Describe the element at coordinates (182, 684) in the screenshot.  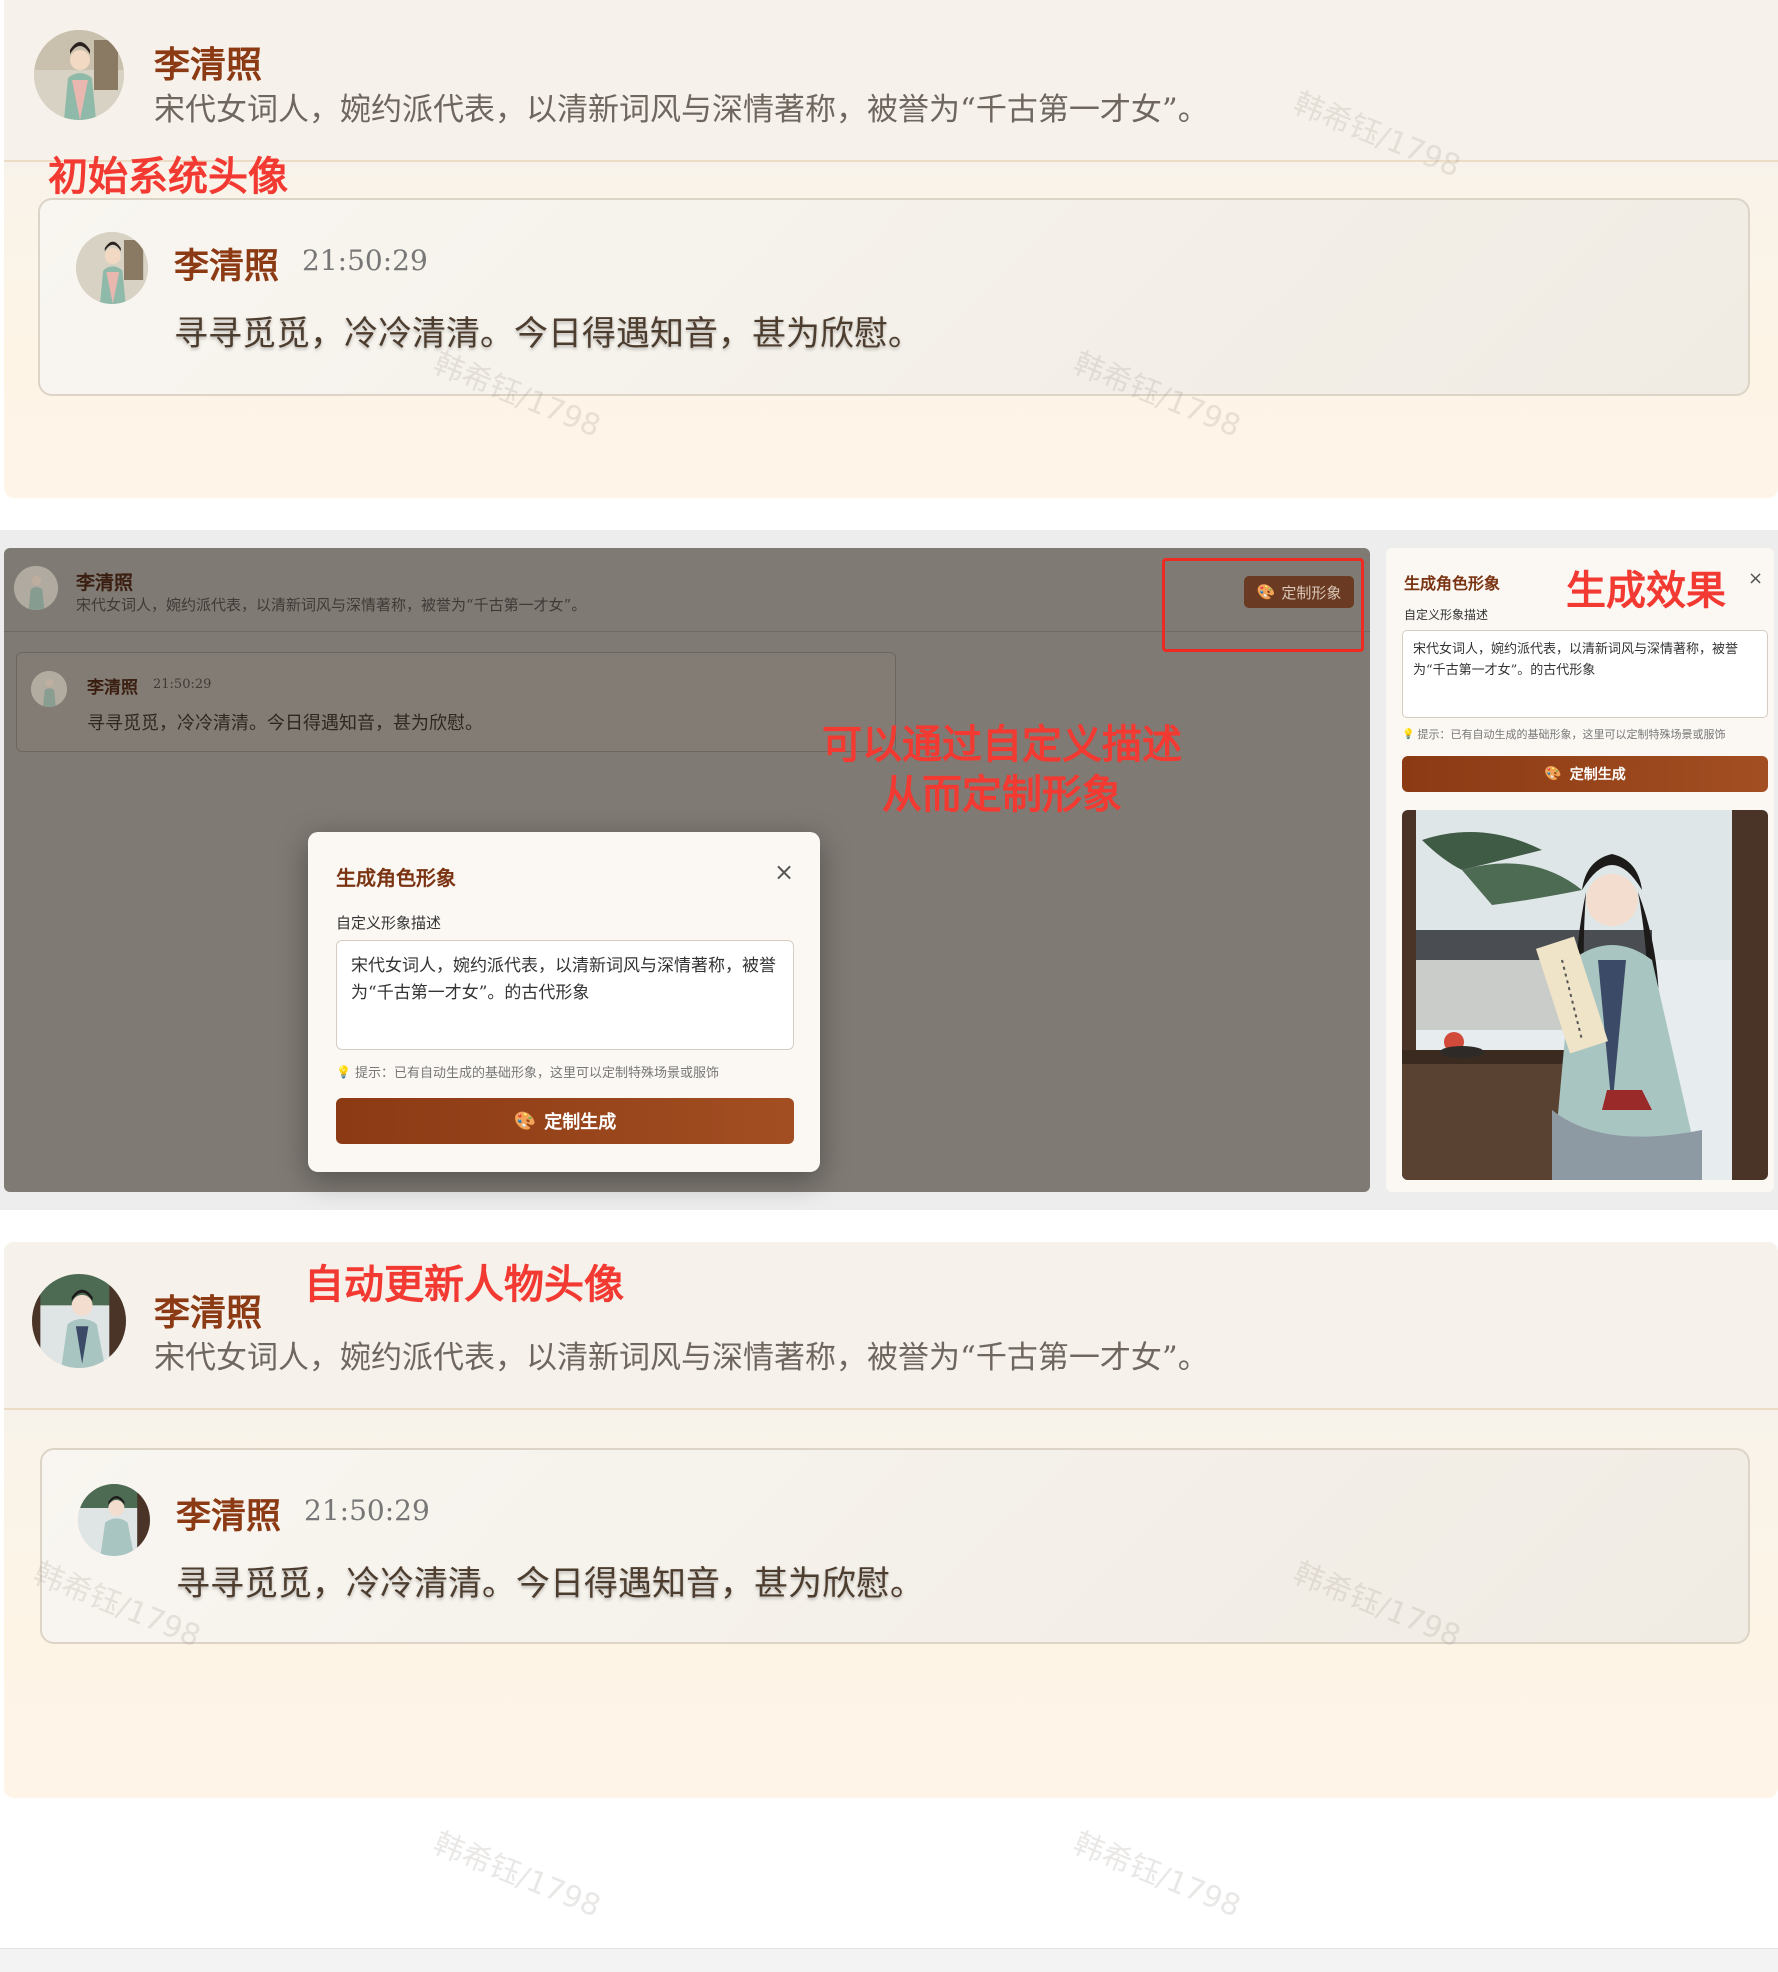
I see `dimmed-message-time: 21:50:29` at that location.